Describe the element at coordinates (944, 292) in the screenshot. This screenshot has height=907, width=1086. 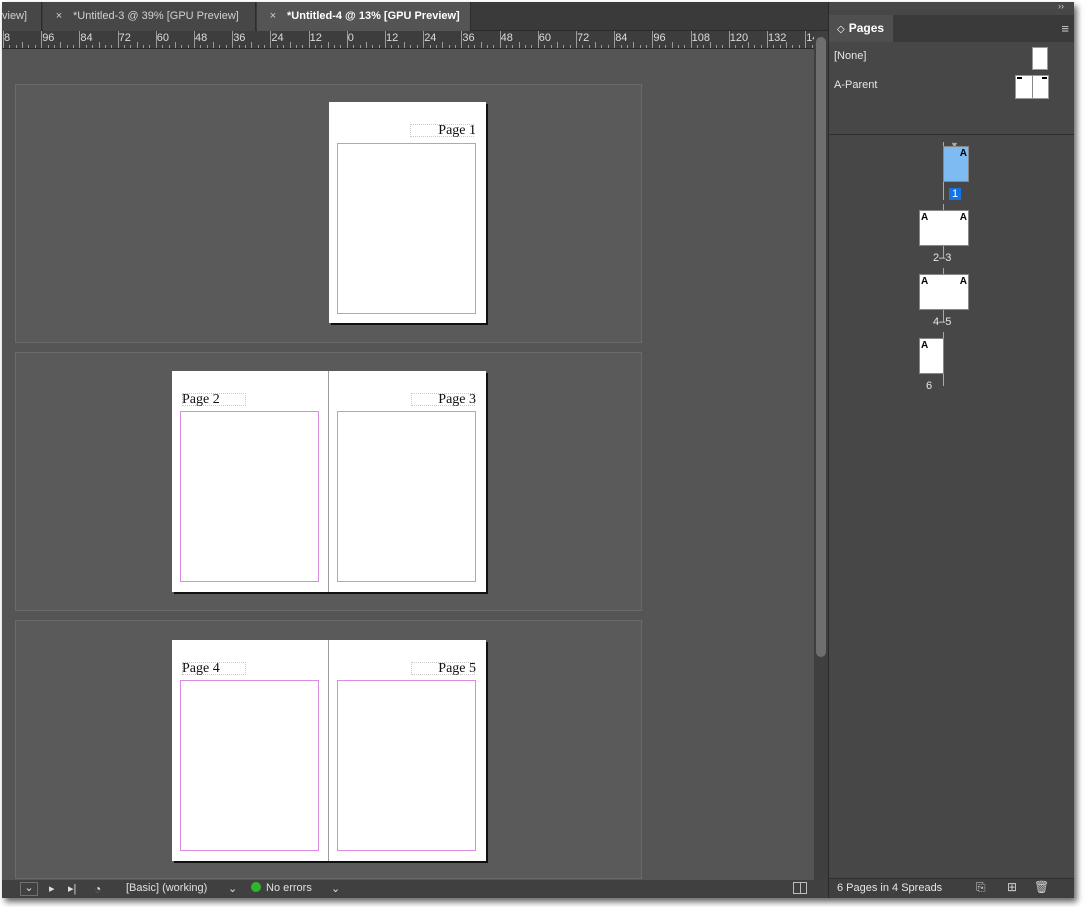
I see `page-thumbnail-4-5: A A` at that location.